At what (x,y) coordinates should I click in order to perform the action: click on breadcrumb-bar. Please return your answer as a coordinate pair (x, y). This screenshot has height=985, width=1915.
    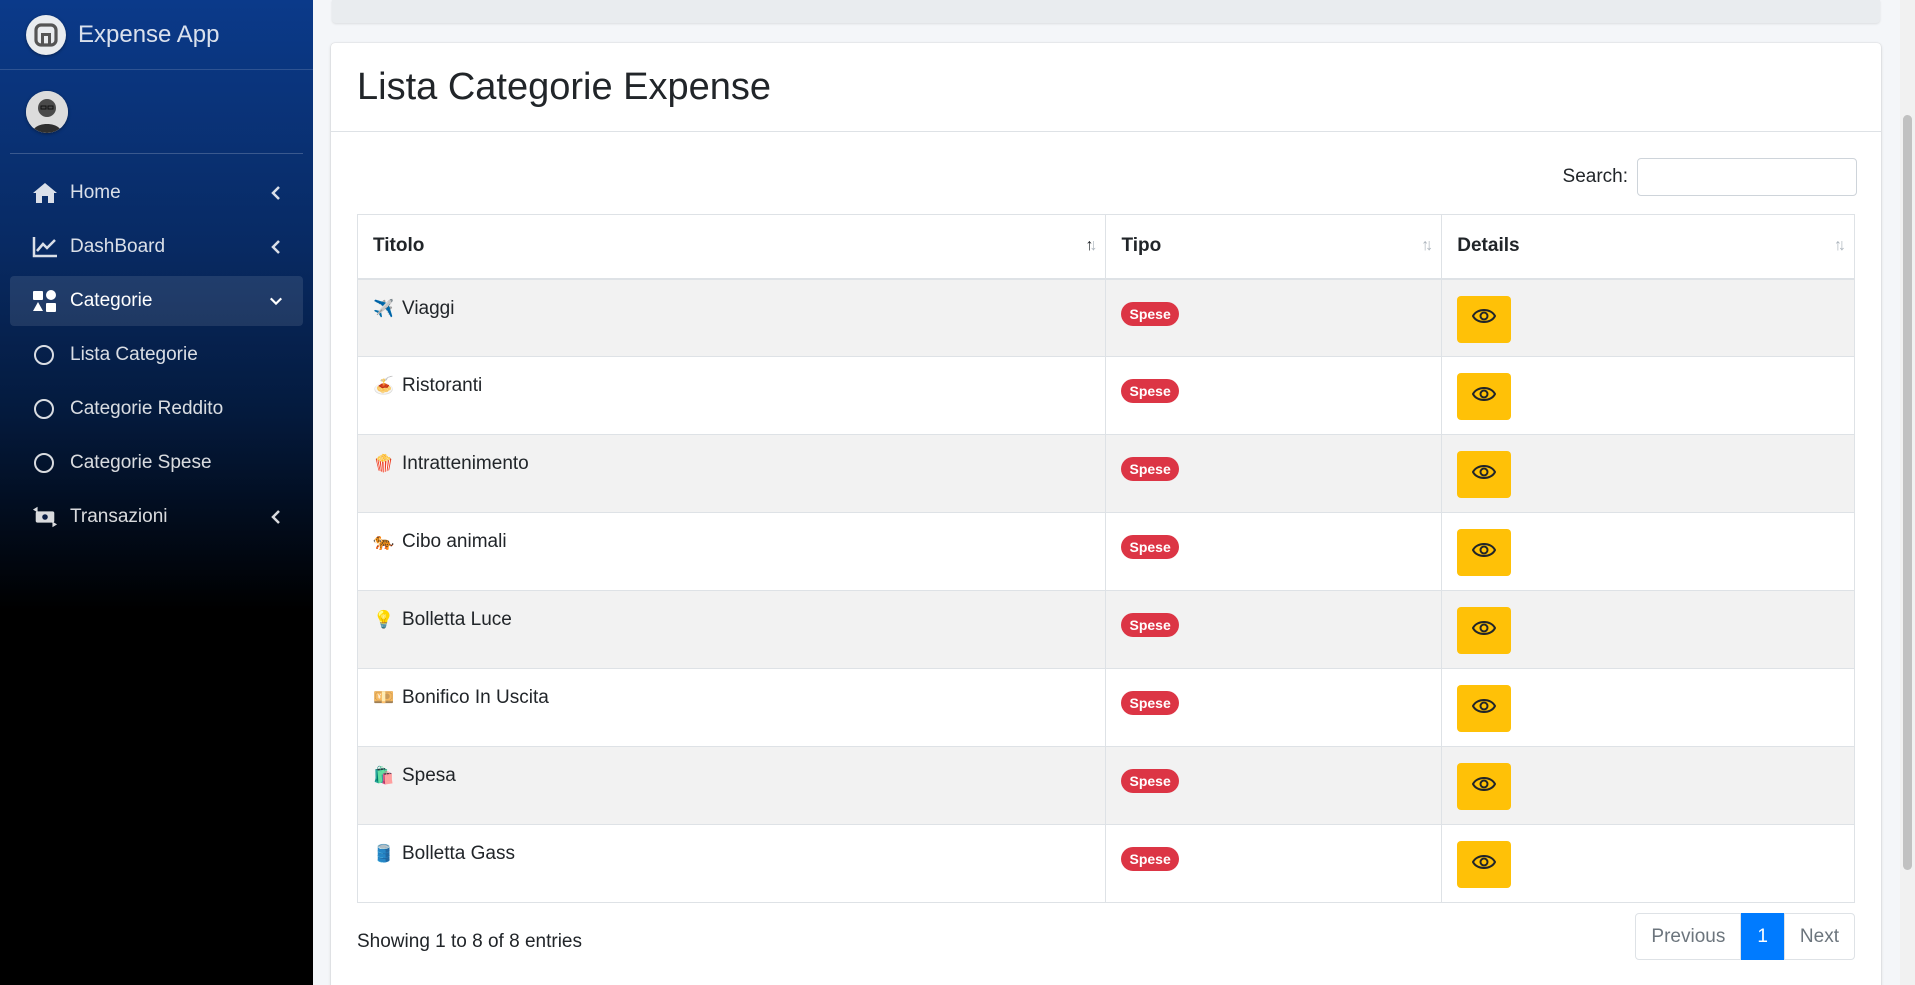
    Looking at the image, I should click on (1106, 11).